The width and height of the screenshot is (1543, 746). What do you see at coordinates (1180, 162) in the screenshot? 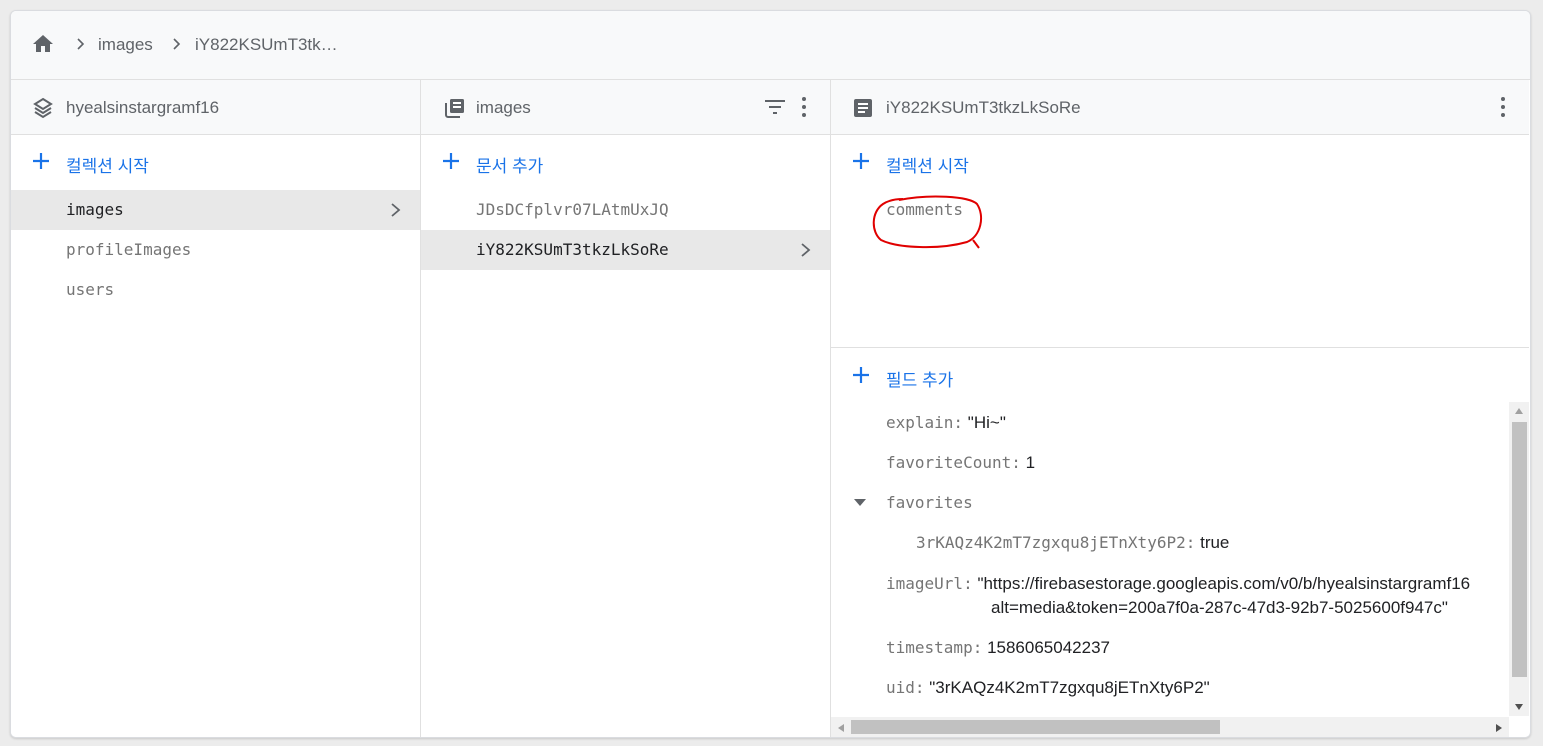
I see `start-subcollection-button: 컬렉션 시작` at bounding box center [1180, 162].